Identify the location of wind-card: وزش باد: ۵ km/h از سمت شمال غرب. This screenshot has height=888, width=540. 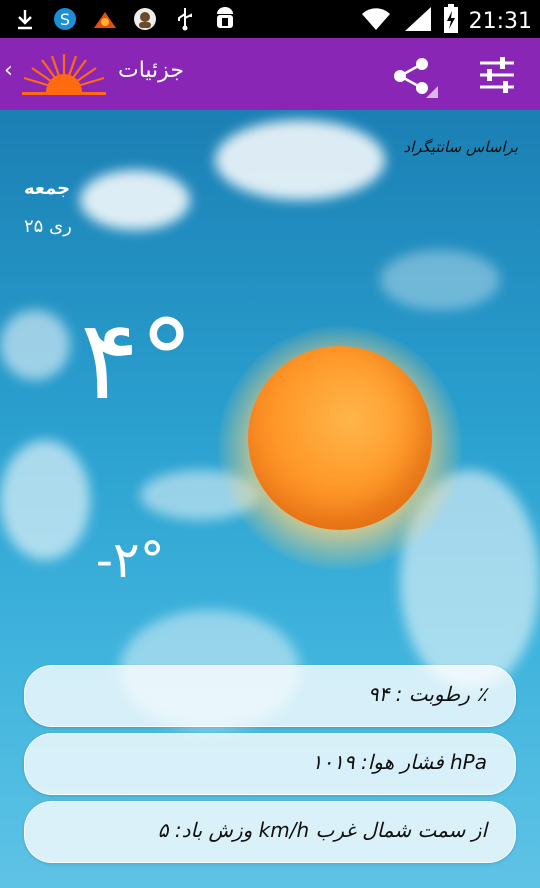
(270, 832).